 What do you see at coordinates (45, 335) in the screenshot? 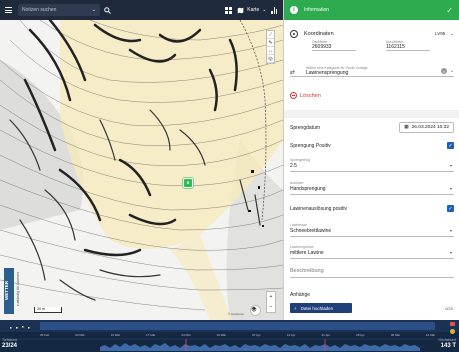
I see `tick-label: 25 Feb` at bounding box center [45, 335].